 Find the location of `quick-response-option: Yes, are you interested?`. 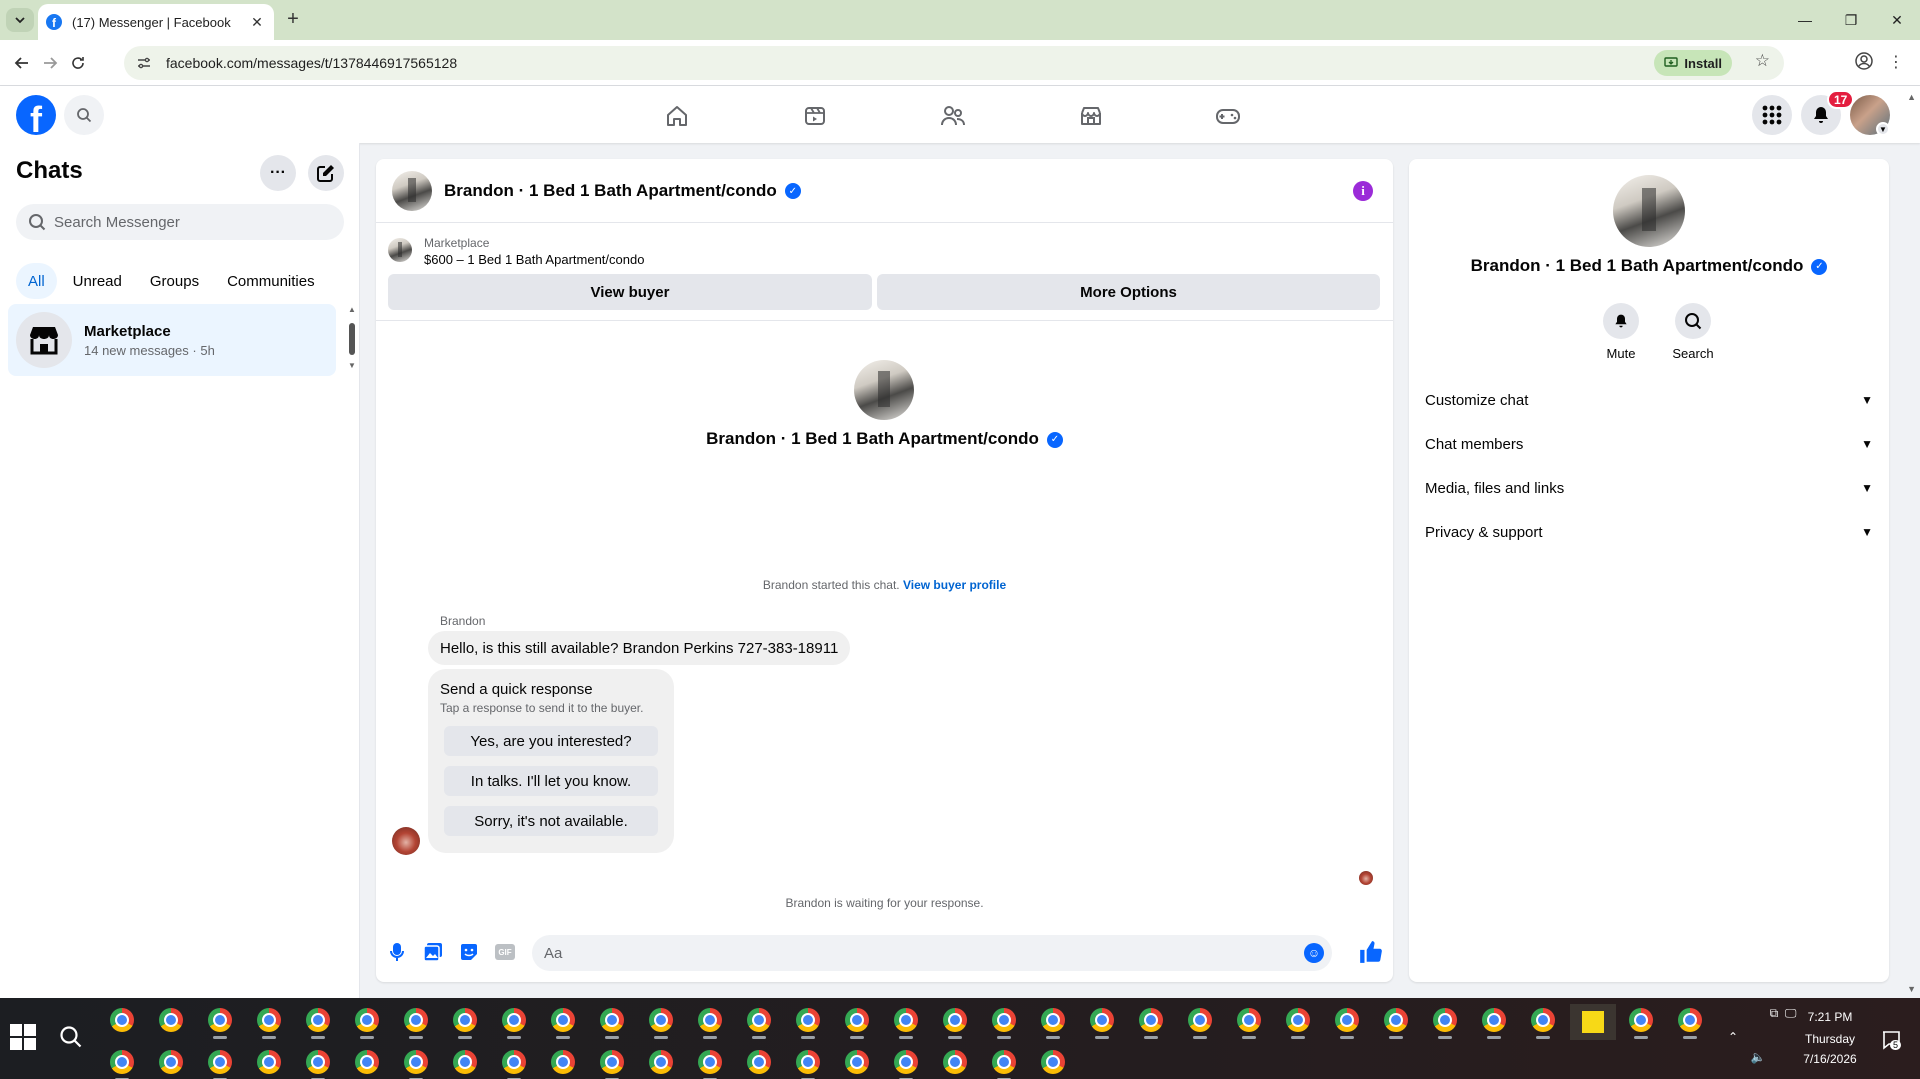

quick-response-option: Yes, are you interested? is located at coordinates (551, 741).